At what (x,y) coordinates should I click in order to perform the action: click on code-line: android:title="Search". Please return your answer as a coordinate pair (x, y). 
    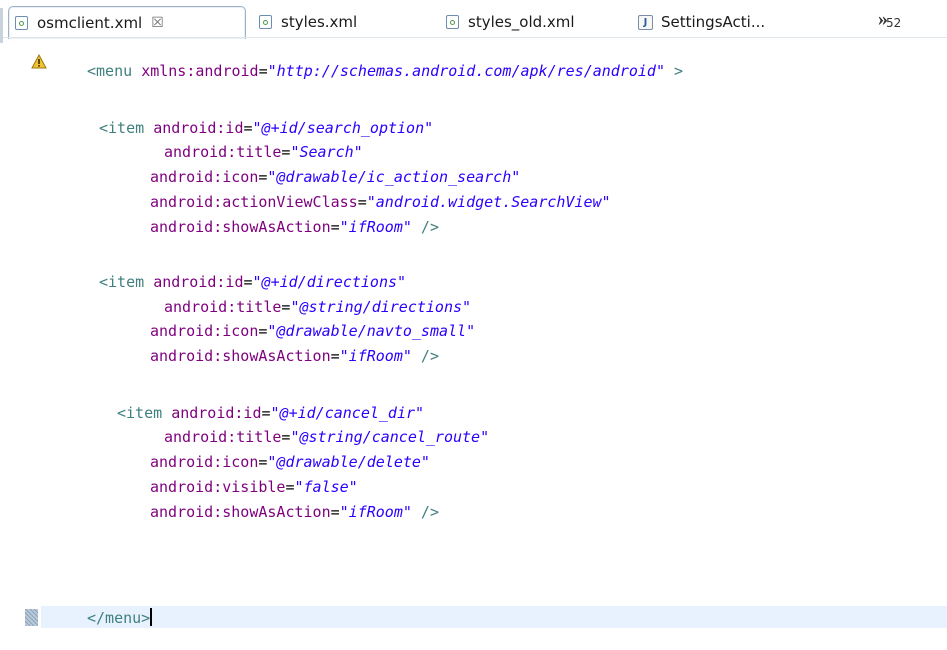
    Looking at the image, I should click on (263, 152).